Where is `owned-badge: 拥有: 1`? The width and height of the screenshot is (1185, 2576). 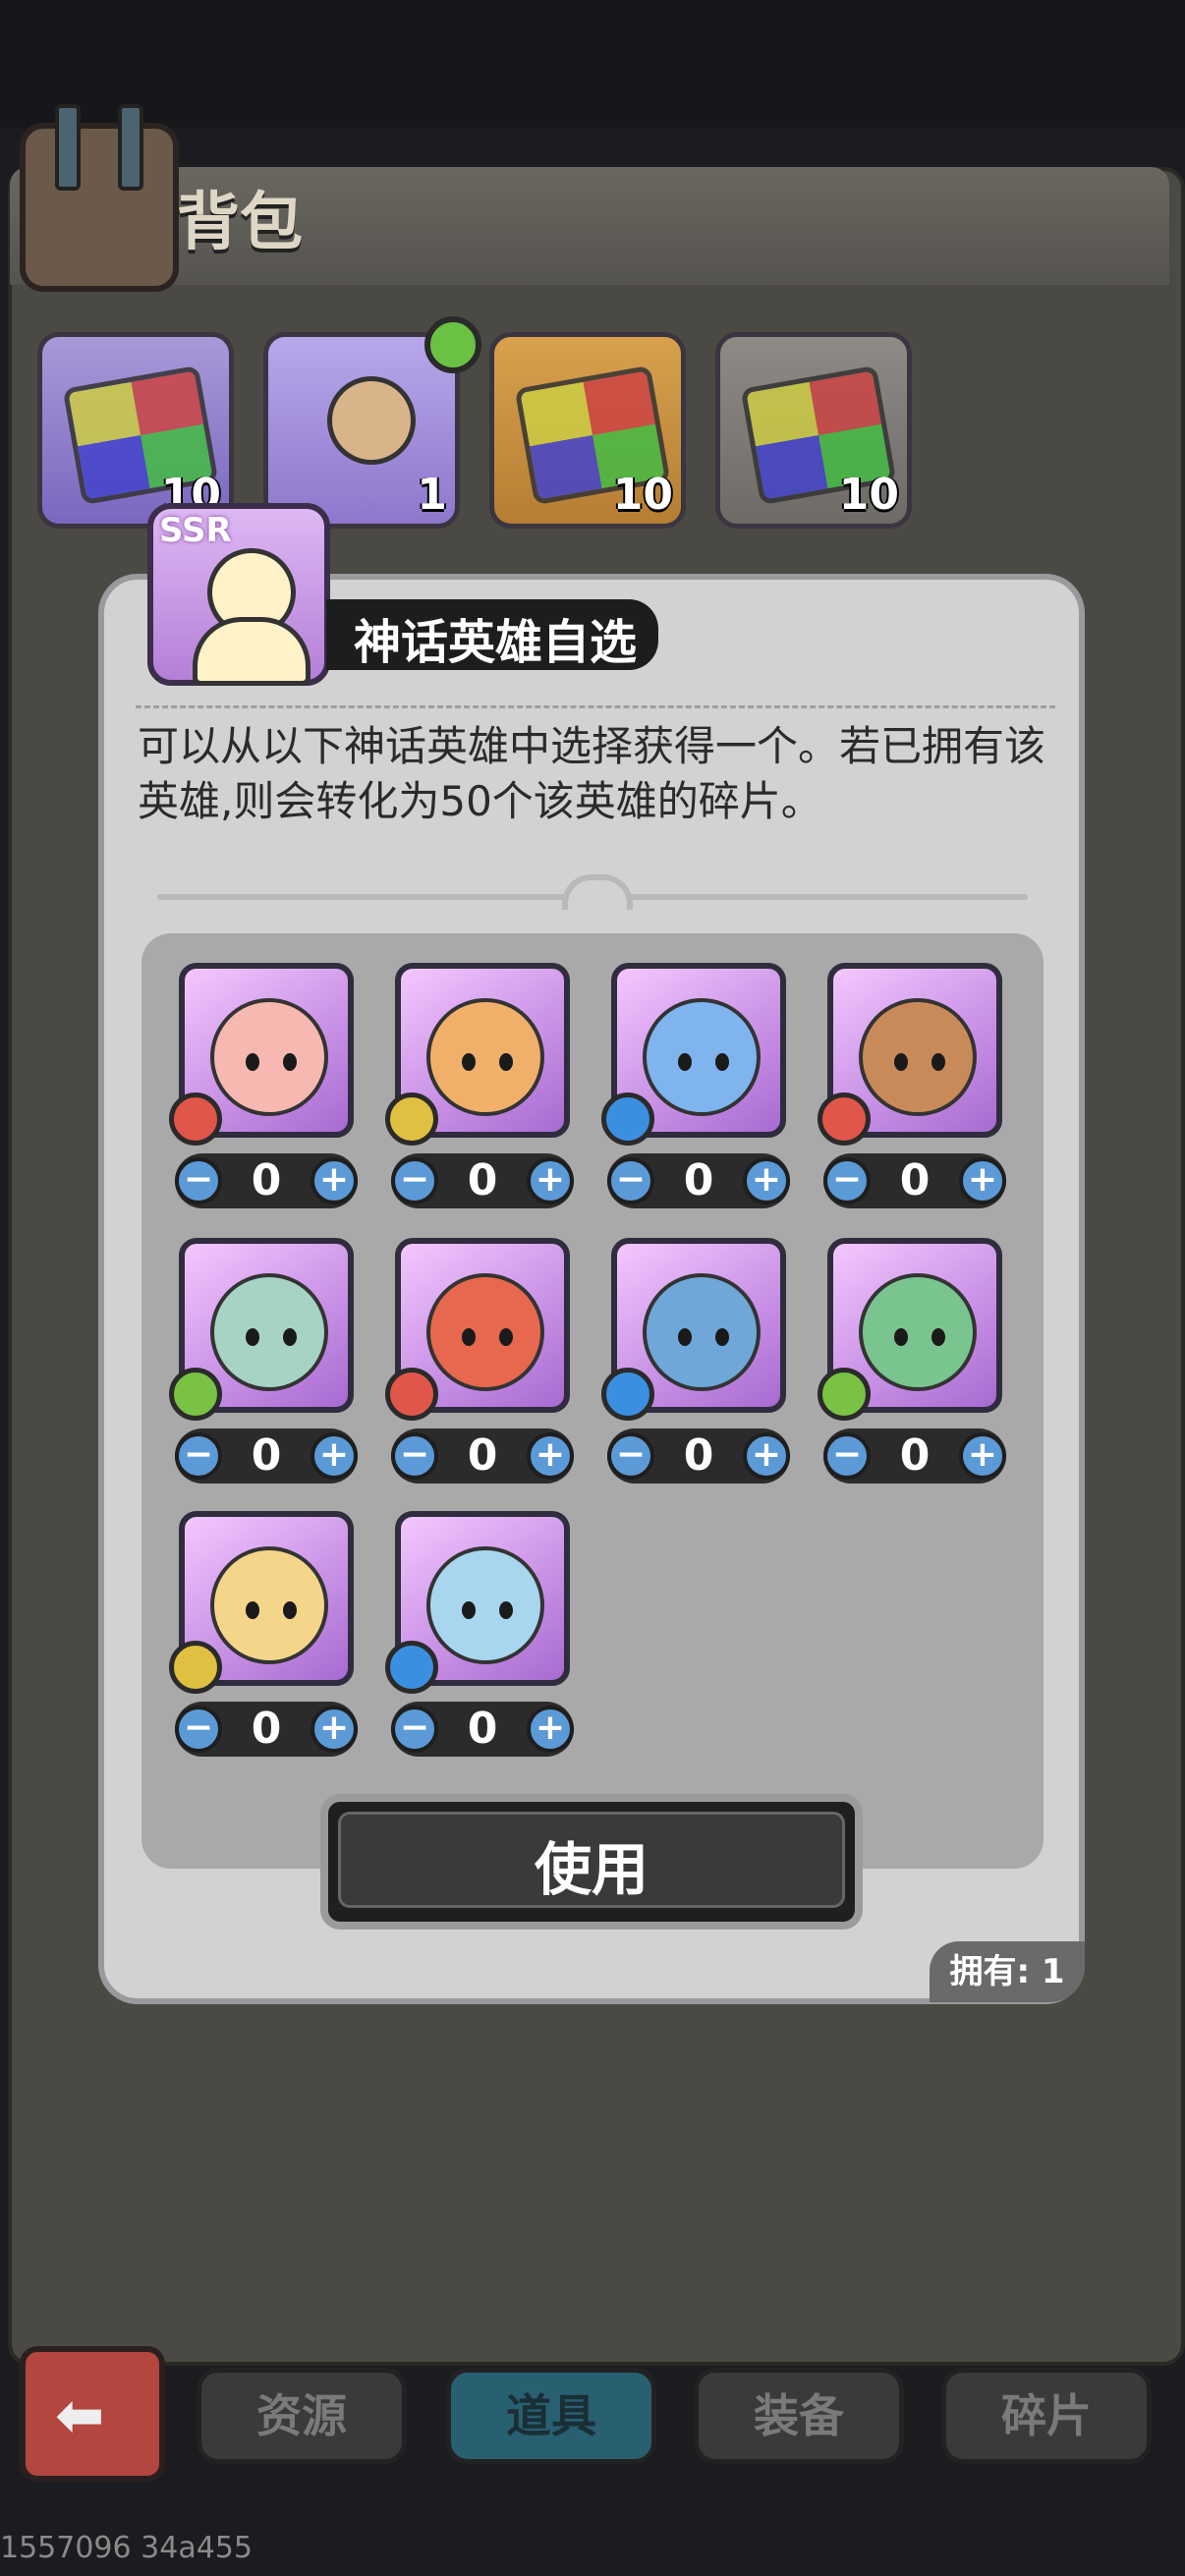 owned-badge: 拥有: 1 is located at coordinates (1008, 1971).